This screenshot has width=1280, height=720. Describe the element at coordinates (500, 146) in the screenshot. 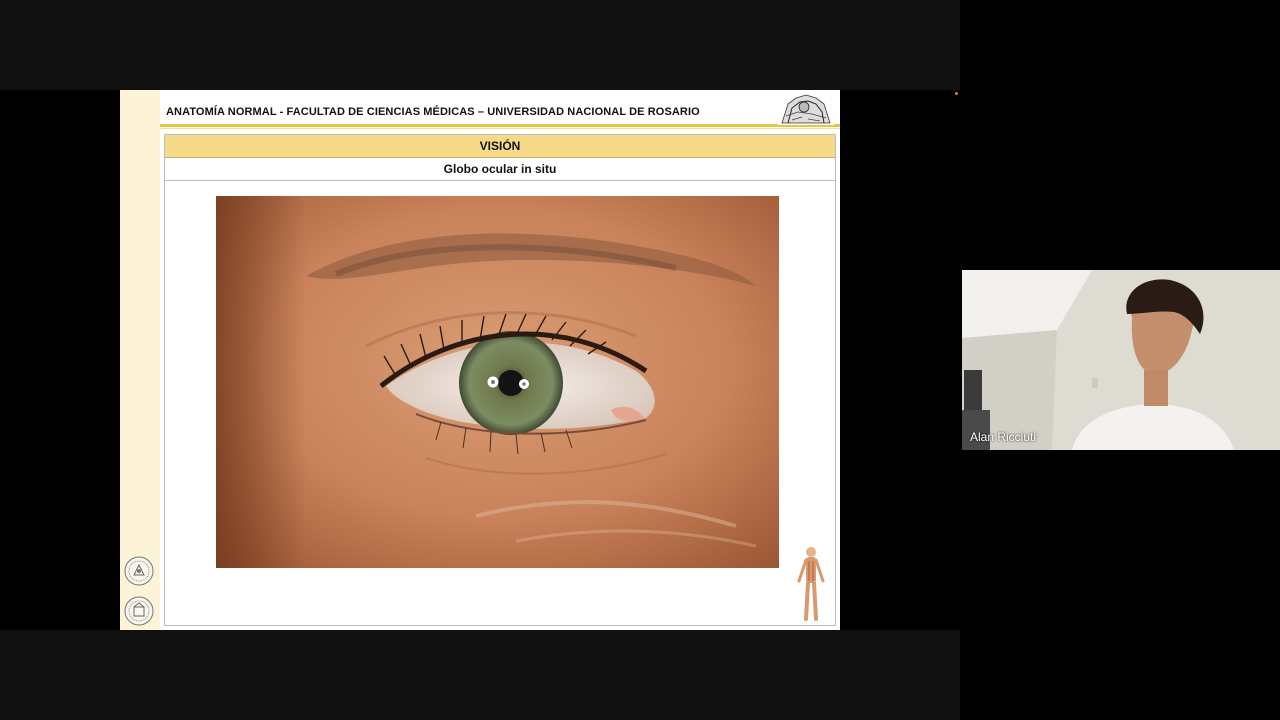

I see `section-title: VISIÓN` at that location.